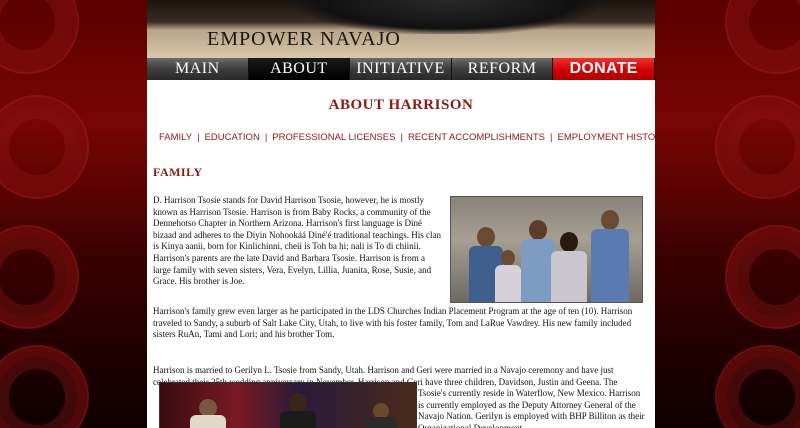 This screenshot has width=800, height=428. What do you see at coordinates (401, 105) in the screenshot?
I see `page-title: ABOUT HARRISON` at bounding box center [401, 105].